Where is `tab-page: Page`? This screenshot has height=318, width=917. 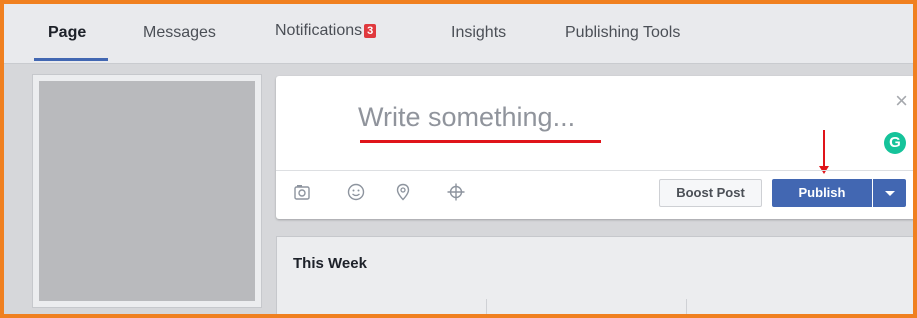
tab-page: Page is located at coordinates (67, 33).